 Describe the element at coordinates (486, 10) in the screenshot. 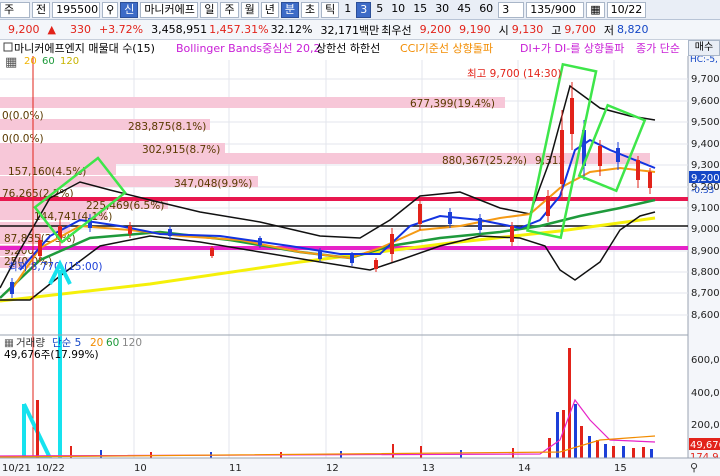

I see `minute-60: 60` at that location.